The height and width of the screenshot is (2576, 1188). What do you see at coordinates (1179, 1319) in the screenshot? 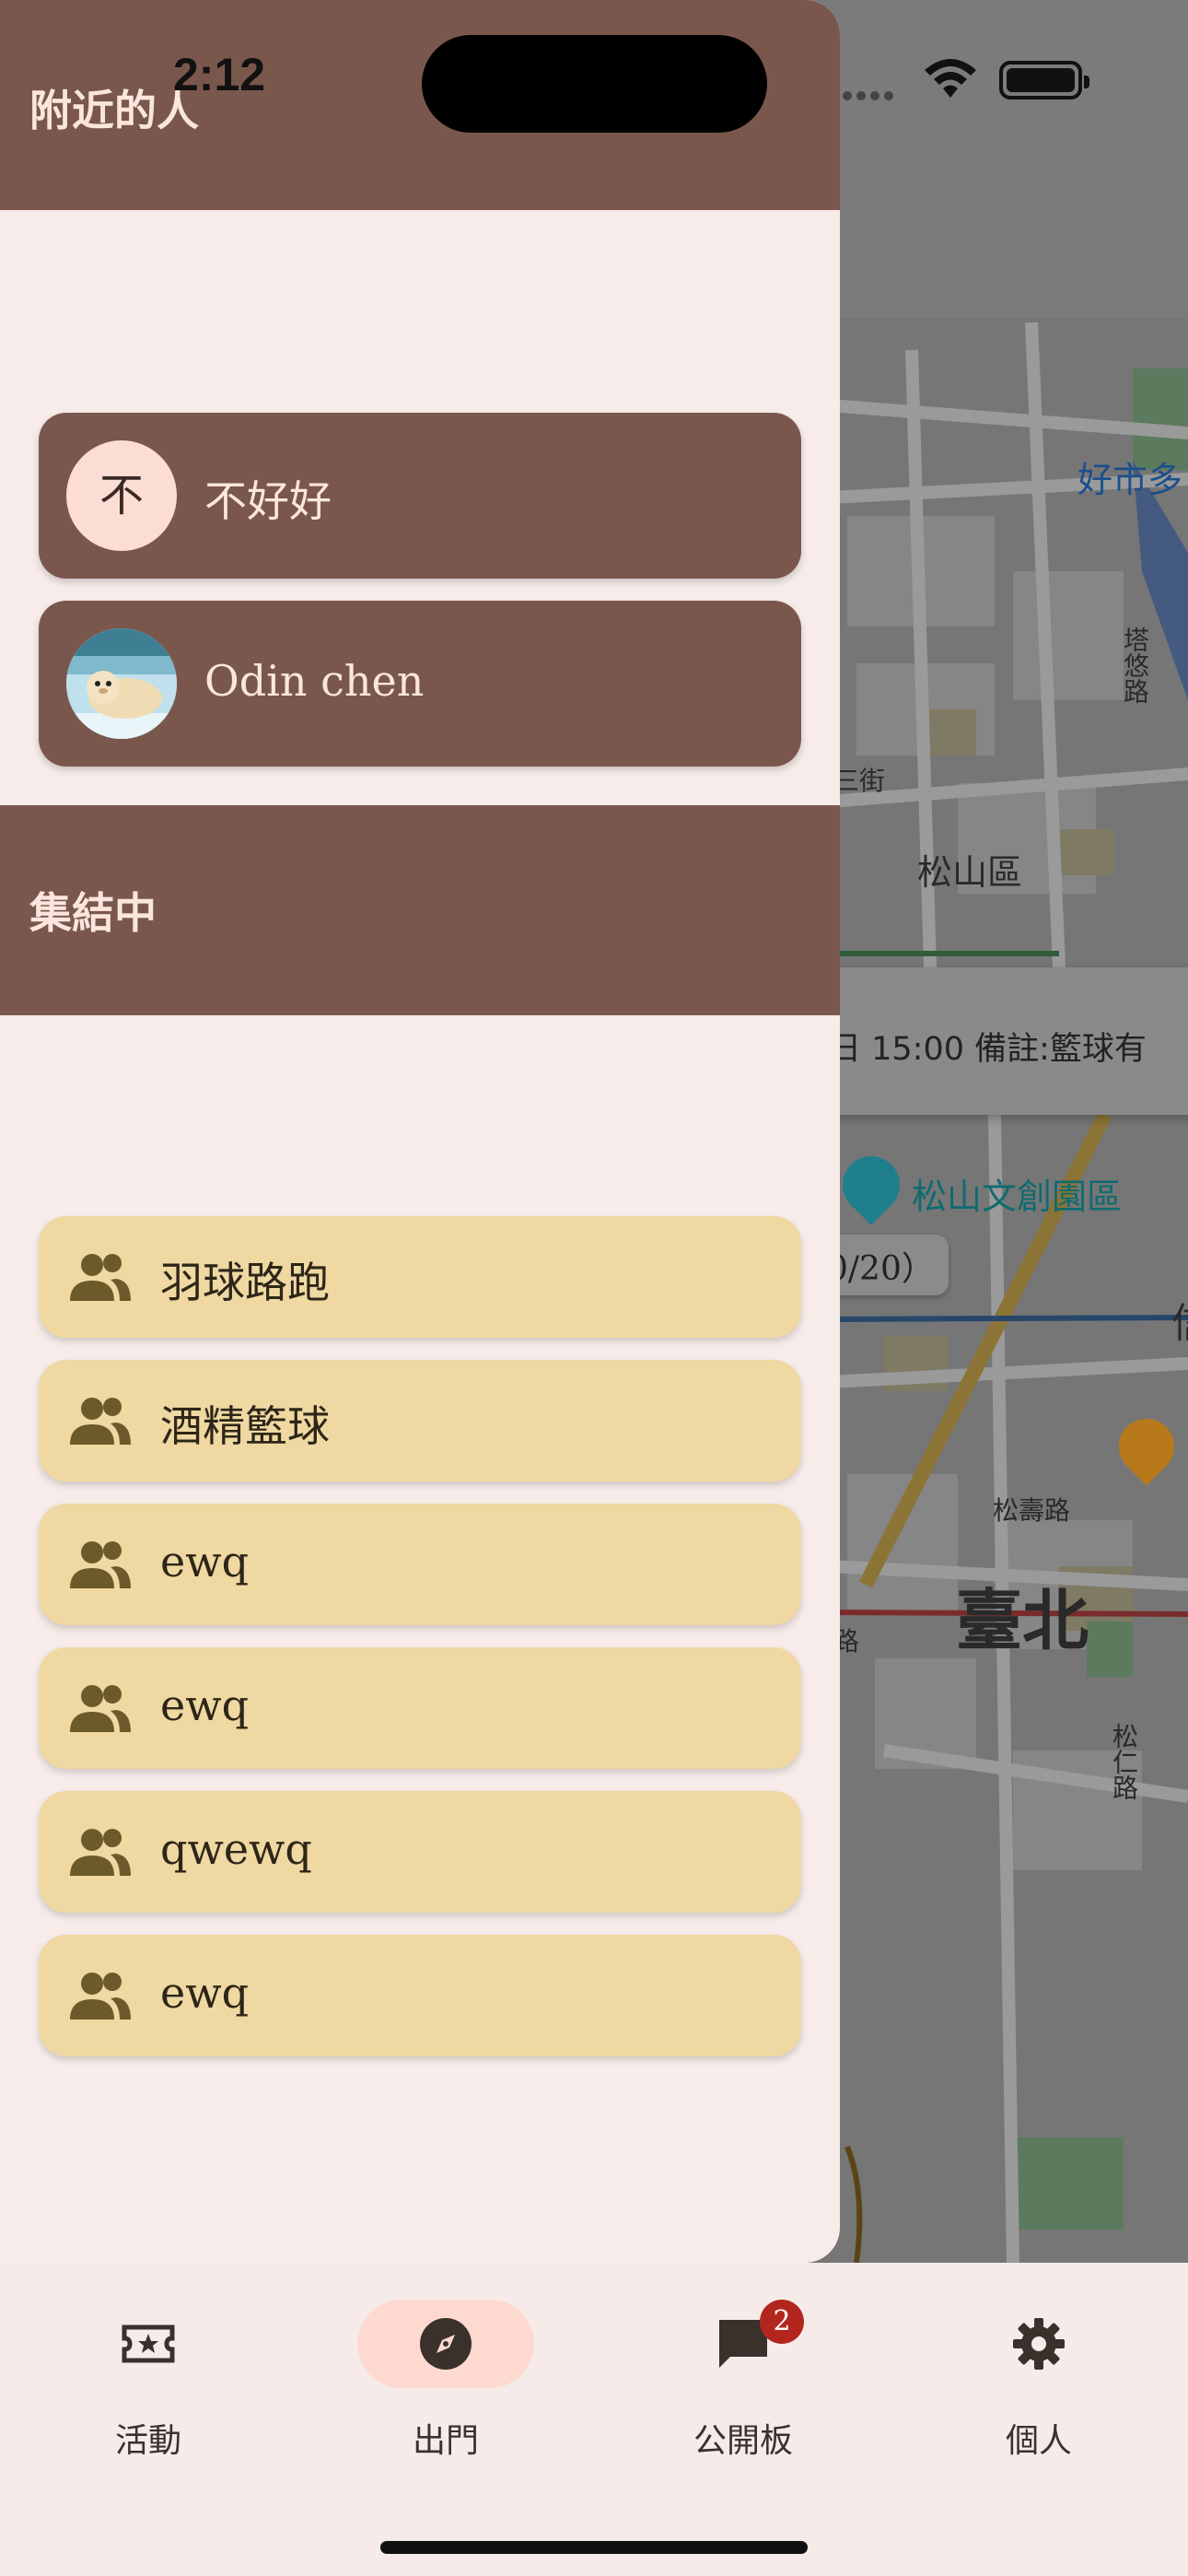
I see `map-label-edge: 信` at bounding box center [1179, 1319].